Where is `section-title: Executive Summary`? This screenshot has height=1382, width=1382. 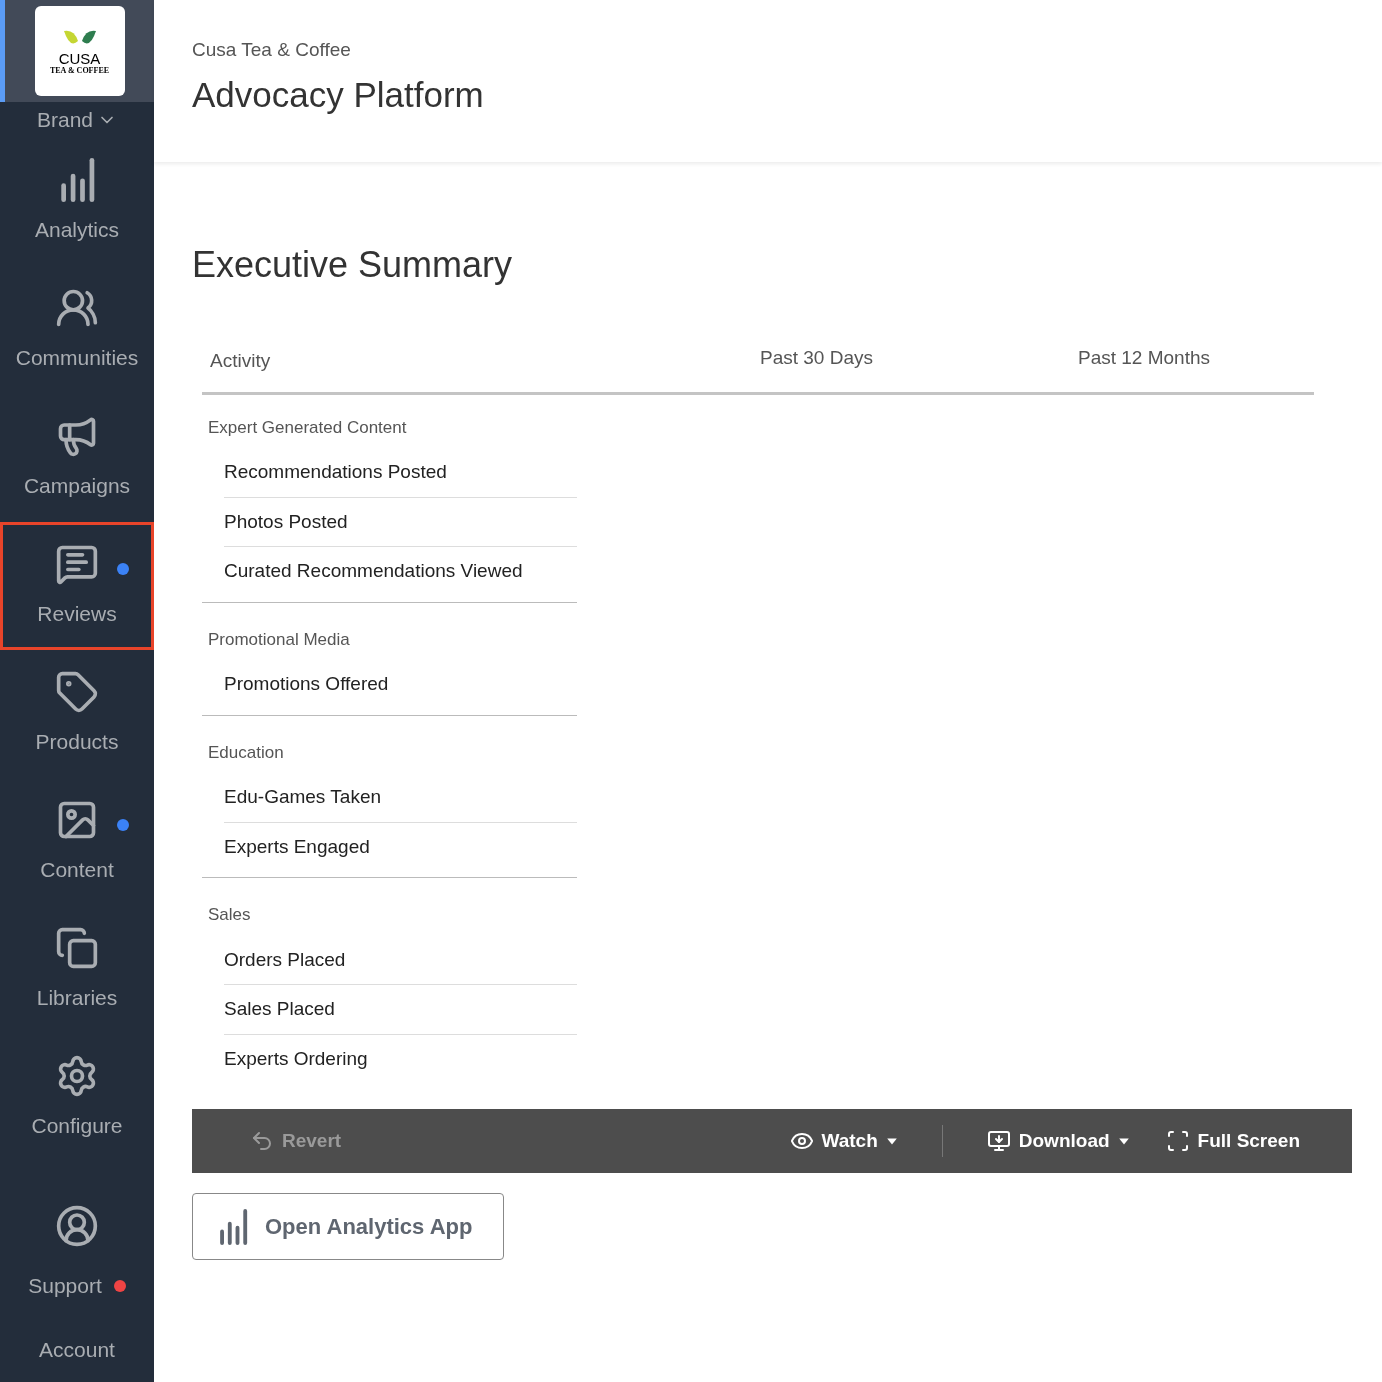
section-title: Executive Summary is located at coordinates (353, 265).